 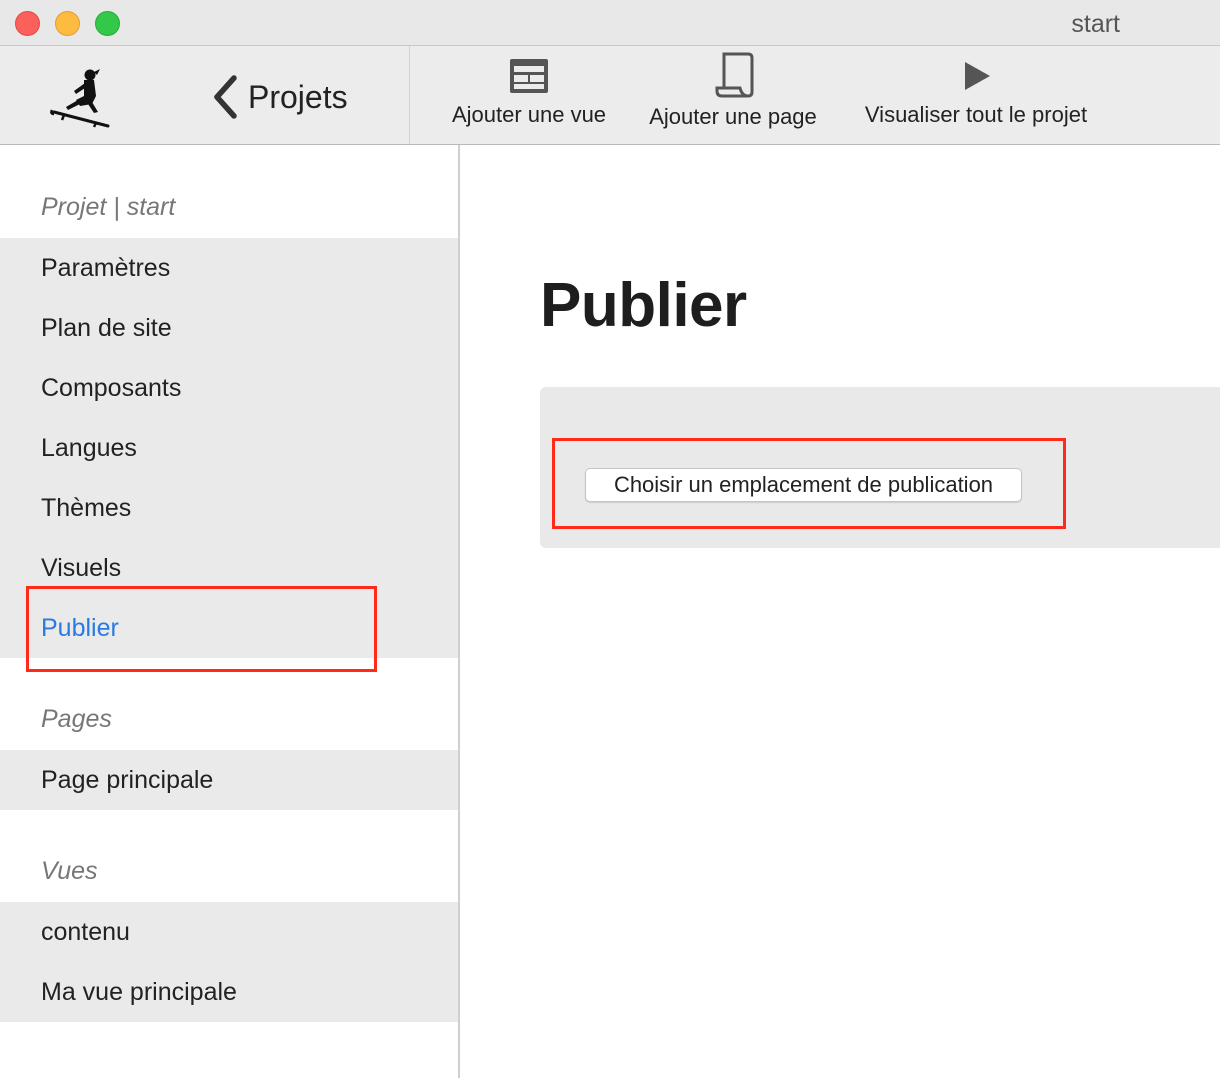 I want to click on views-menu: contenu Ma vue principale, so click(x=229, y=962).